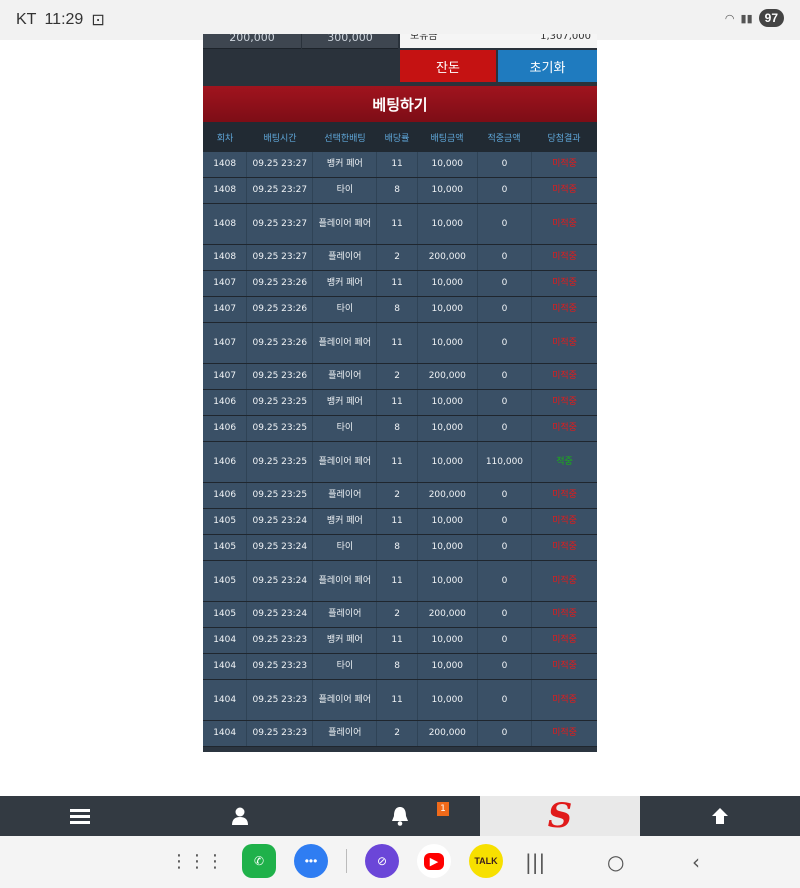  I want to click on holding-balance-box: 보유금 1,307,000, so click(498, 41).